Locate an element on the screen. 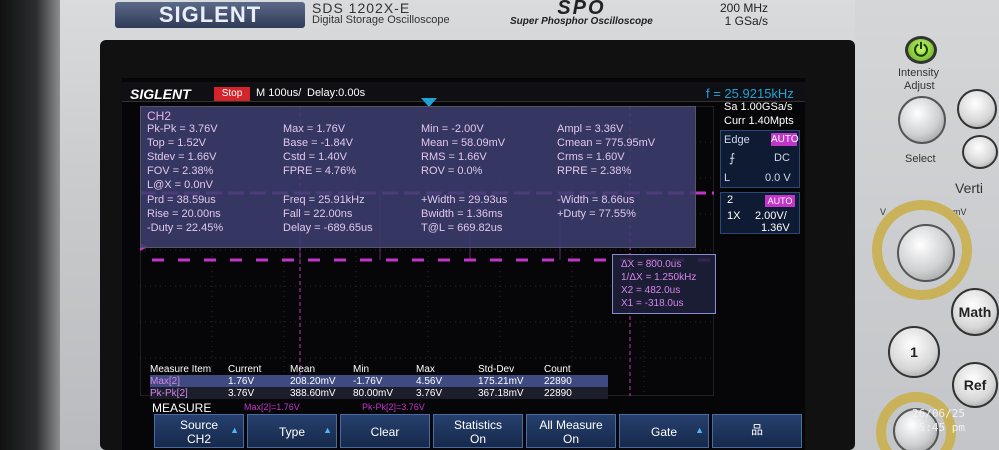 This screenshot has width=999, height=450. stats-cell: Max[2] is located at coordinates (165, 381).